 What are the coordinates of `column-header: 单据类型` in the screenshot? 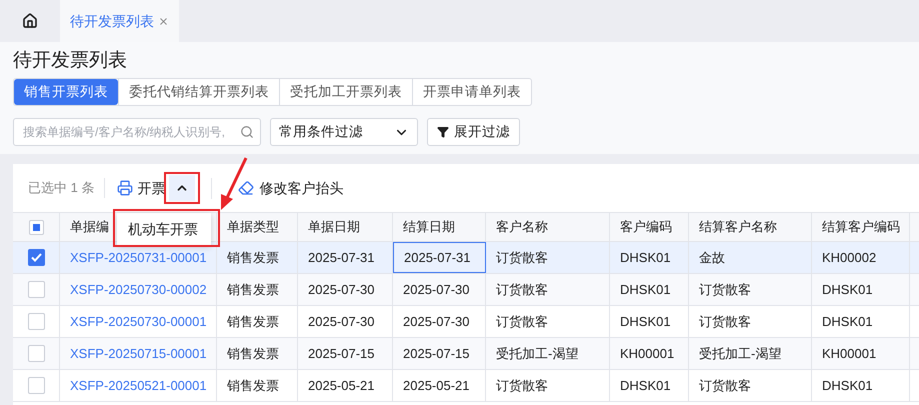 It's located at (253, 227).